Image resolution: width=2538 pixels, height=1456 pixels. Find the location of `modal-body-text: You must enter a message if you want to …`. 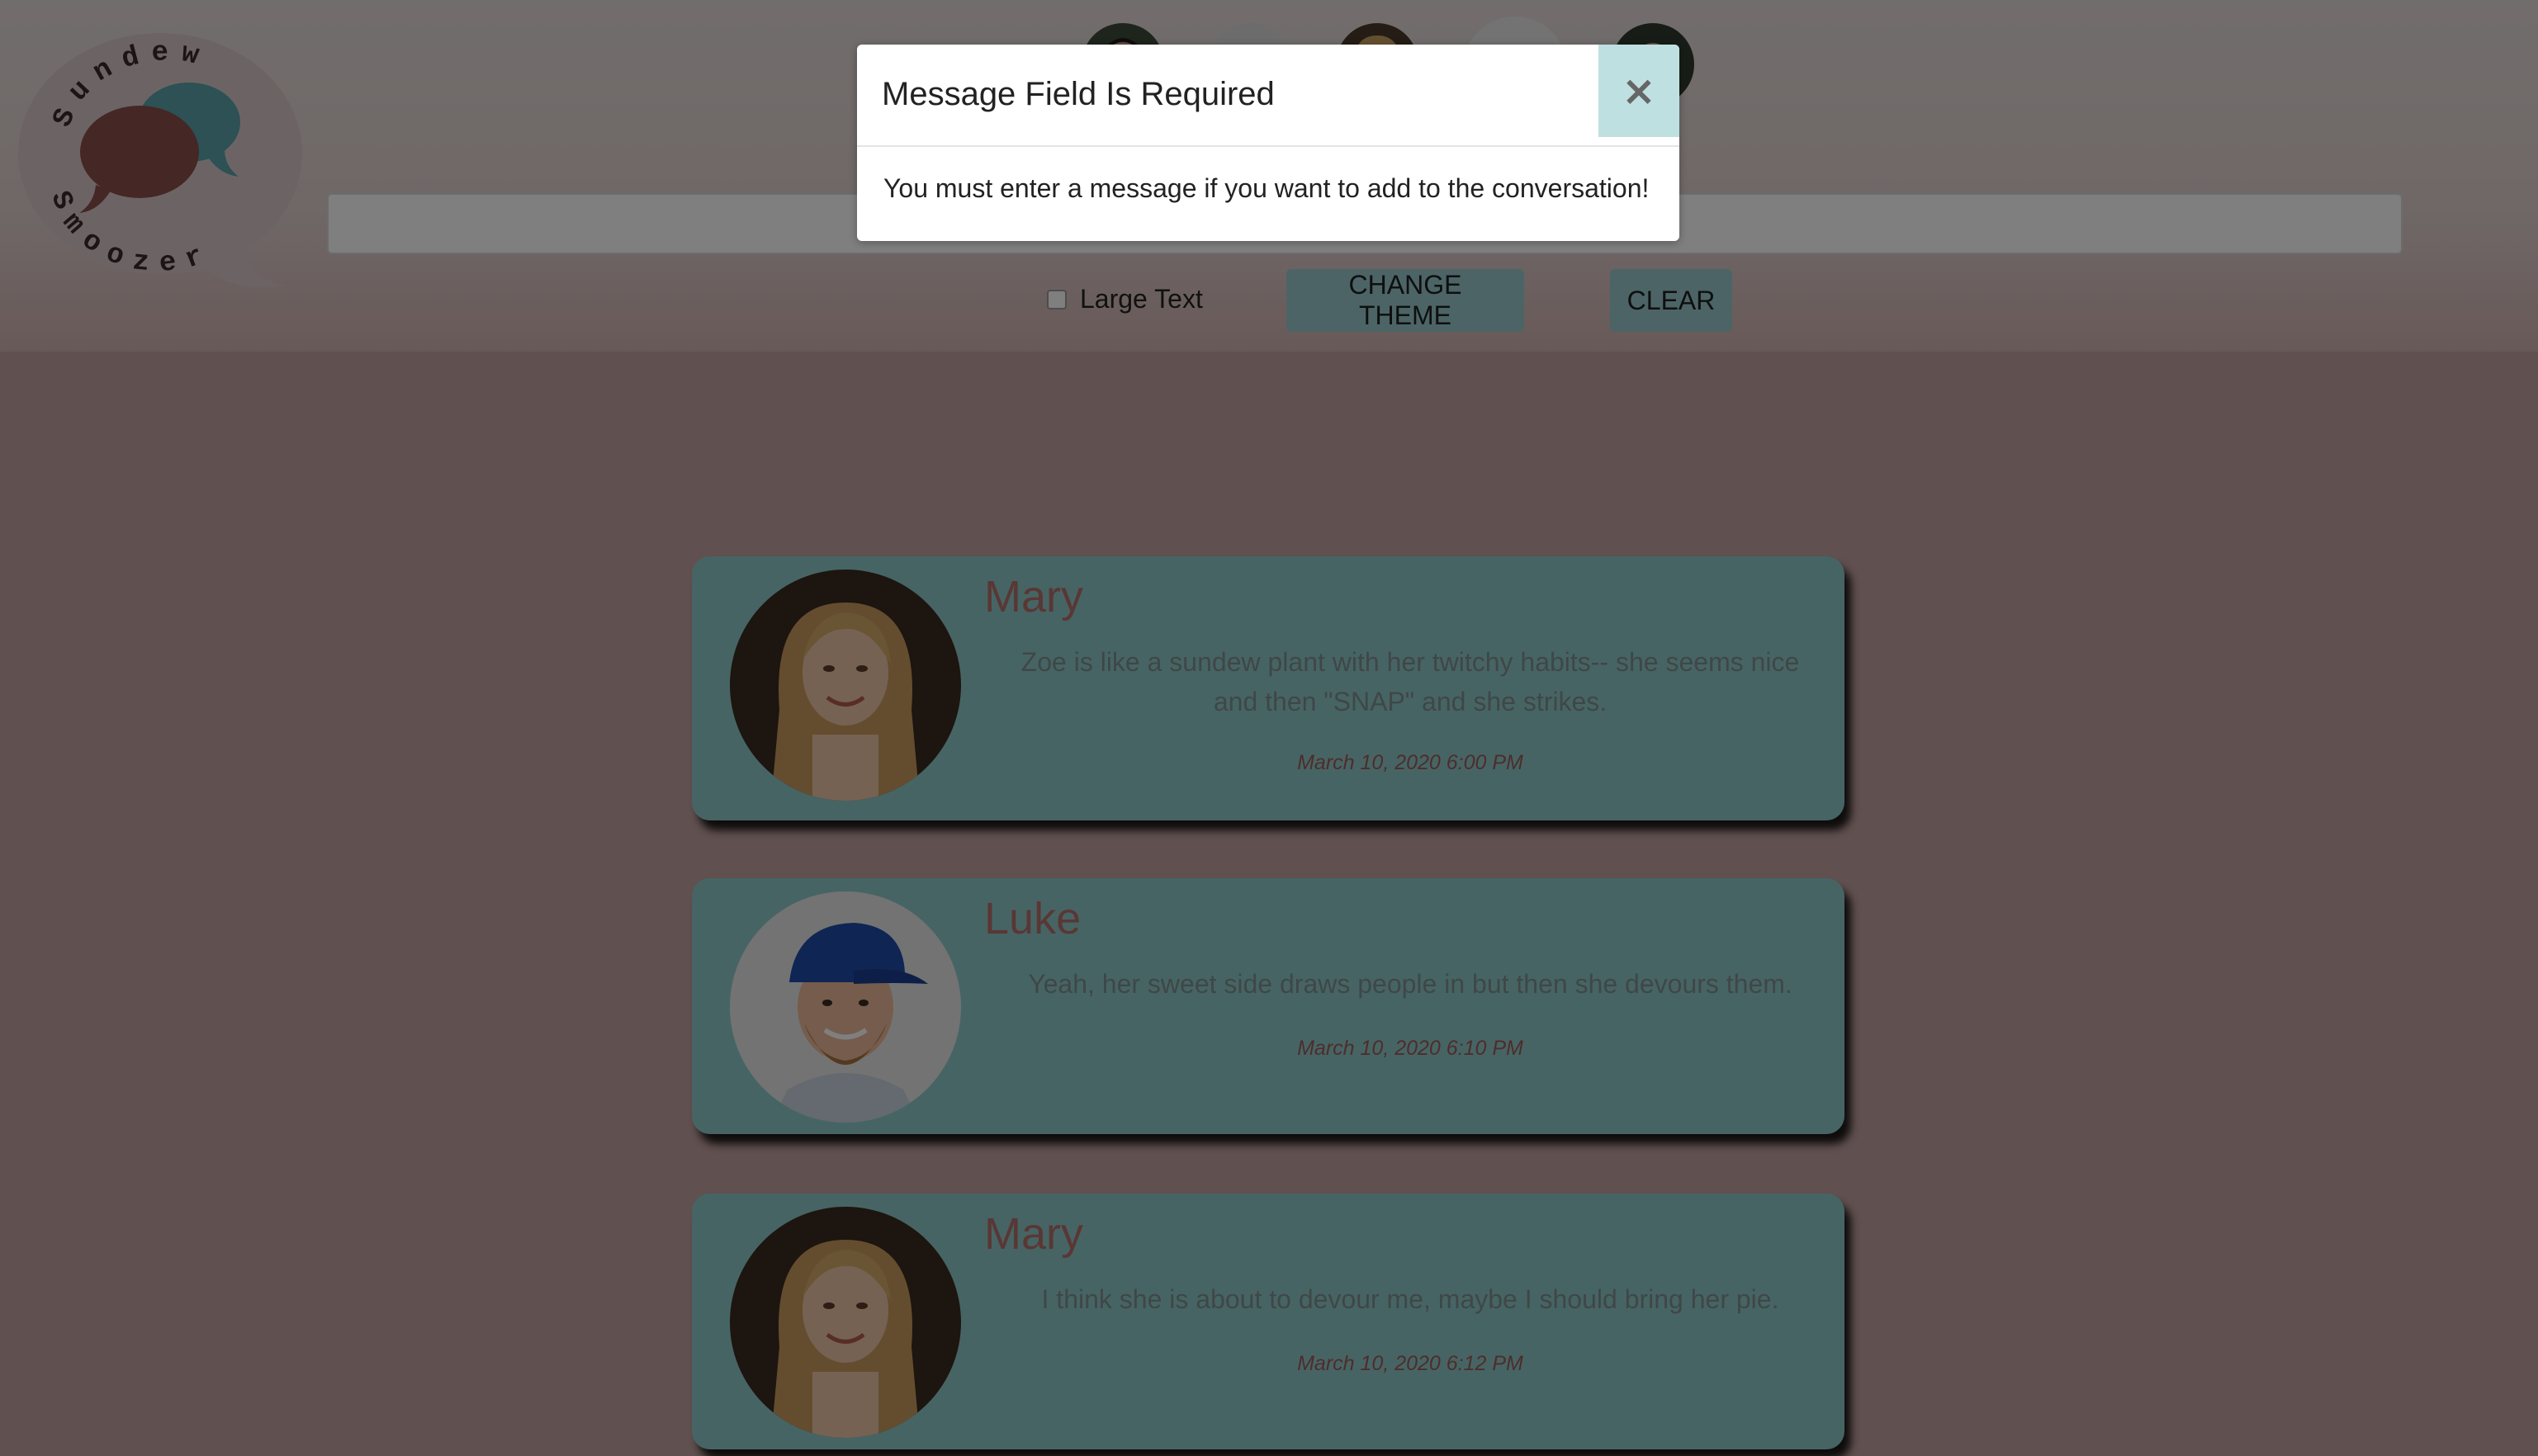

modal-body-text: You must enter a message if you want to … is located at coordinates (1267, 188).